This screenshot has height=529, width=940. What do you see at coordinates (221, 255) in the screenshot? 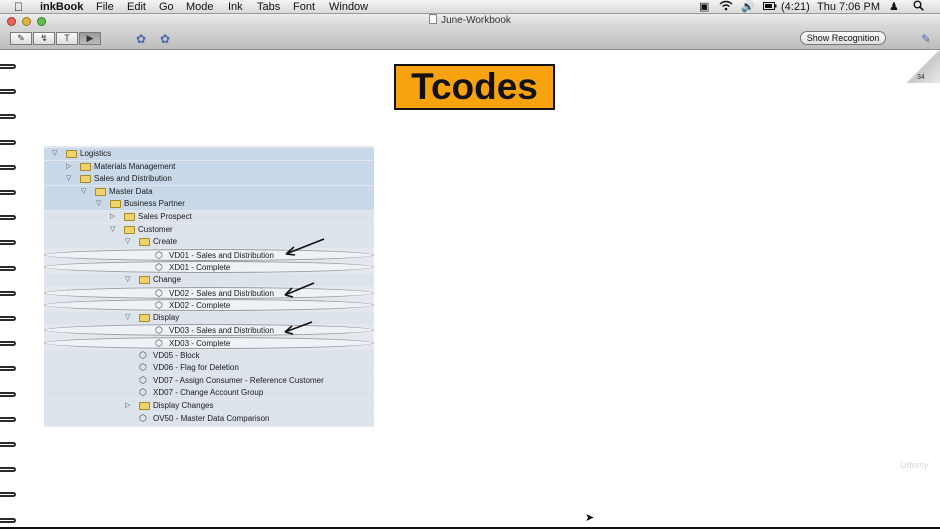
I see `tree-row-label: VD01 - Sales and Distribution` at bounding box center [221, 255].